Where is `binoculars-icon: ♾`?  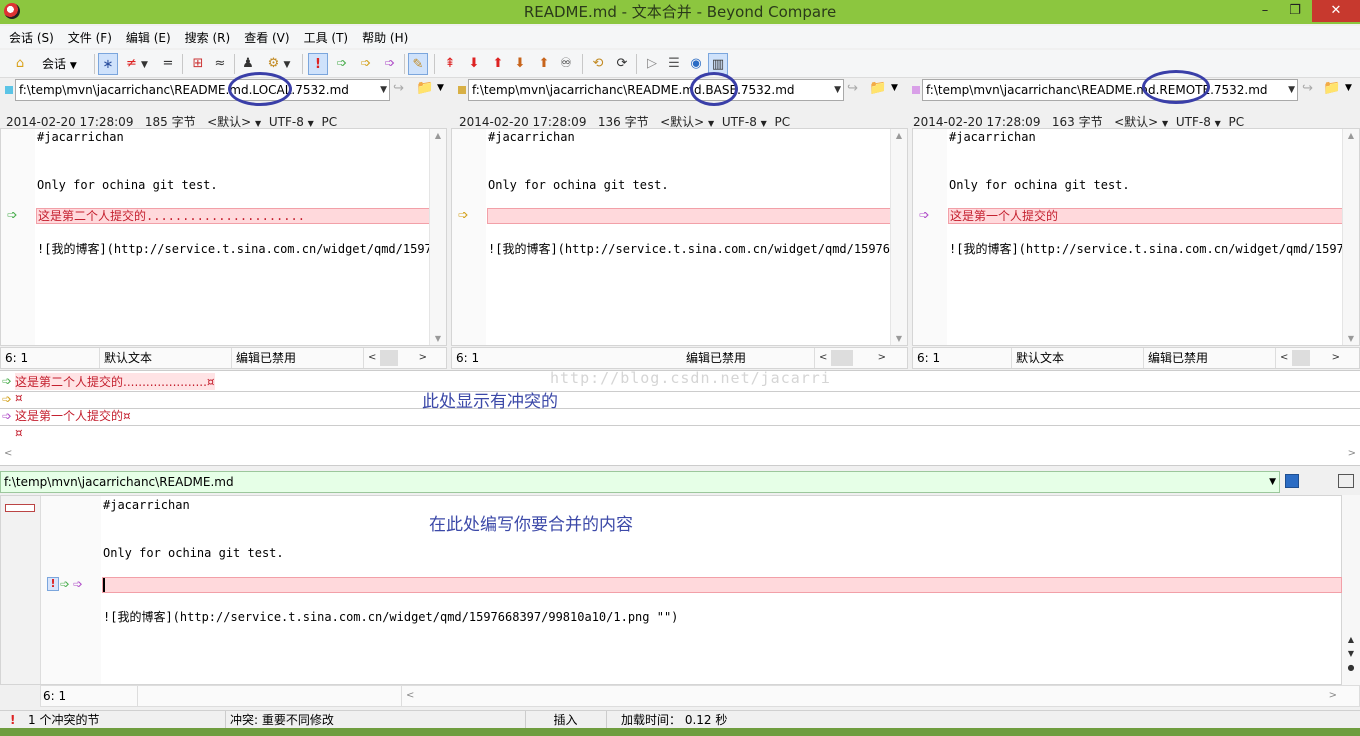
binoculars-icon: ♾ is located at coordinates (566, 64).